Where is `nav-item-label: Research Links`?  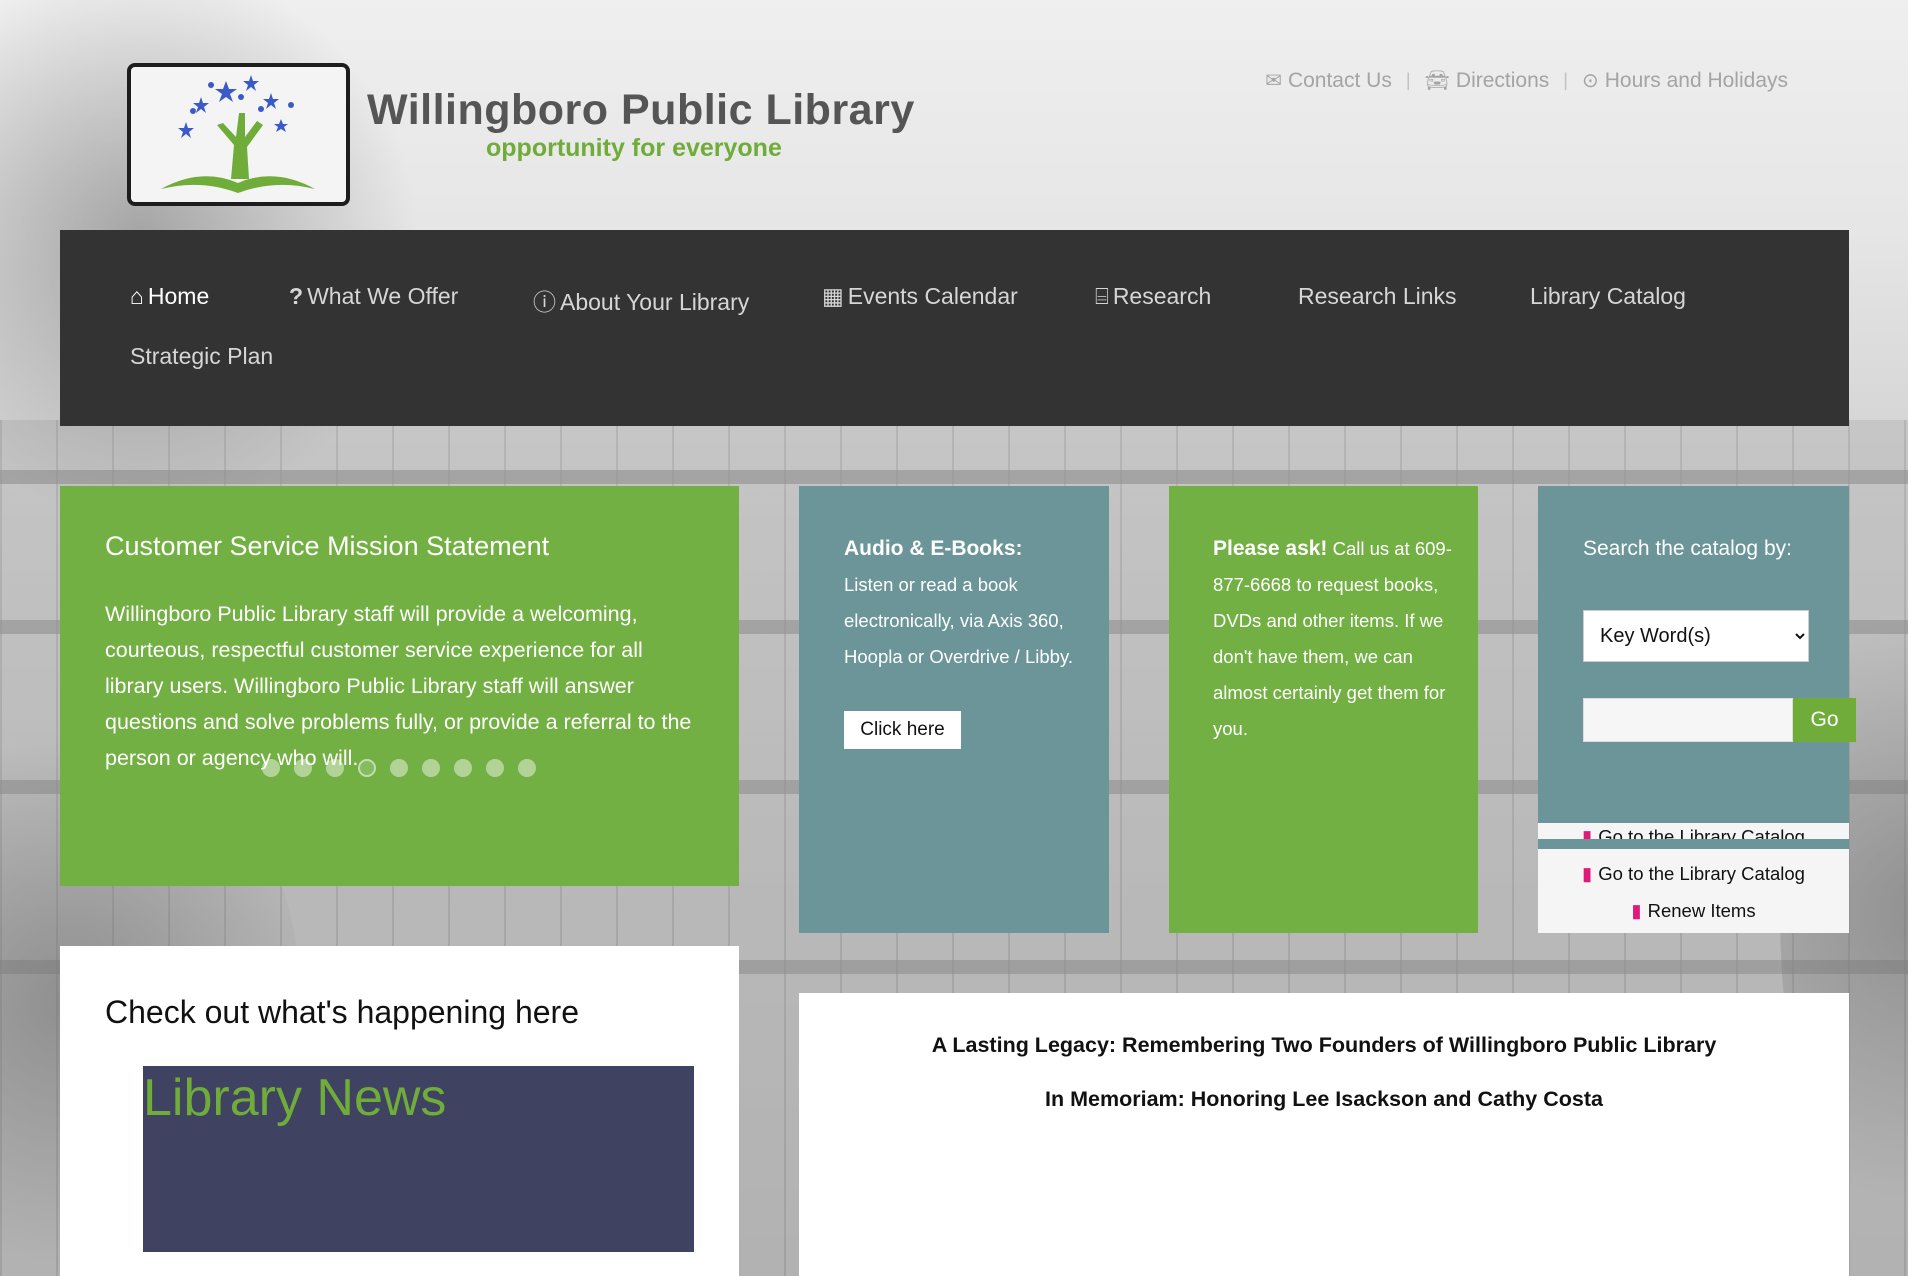
nav-item-label: Research Links is located at coordinates (1377, 296).